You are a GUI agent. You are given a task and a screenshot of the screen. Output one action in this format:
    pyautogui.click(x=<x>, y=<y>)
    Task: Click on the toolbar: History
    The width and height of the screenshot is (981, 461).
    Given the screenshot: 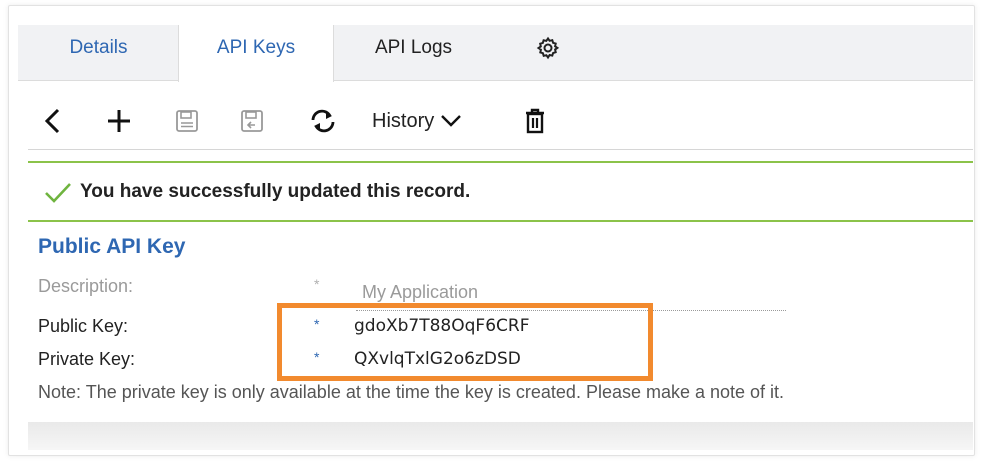 What is the action you would take?
    pyautogui.click(x=500, y=121)
    